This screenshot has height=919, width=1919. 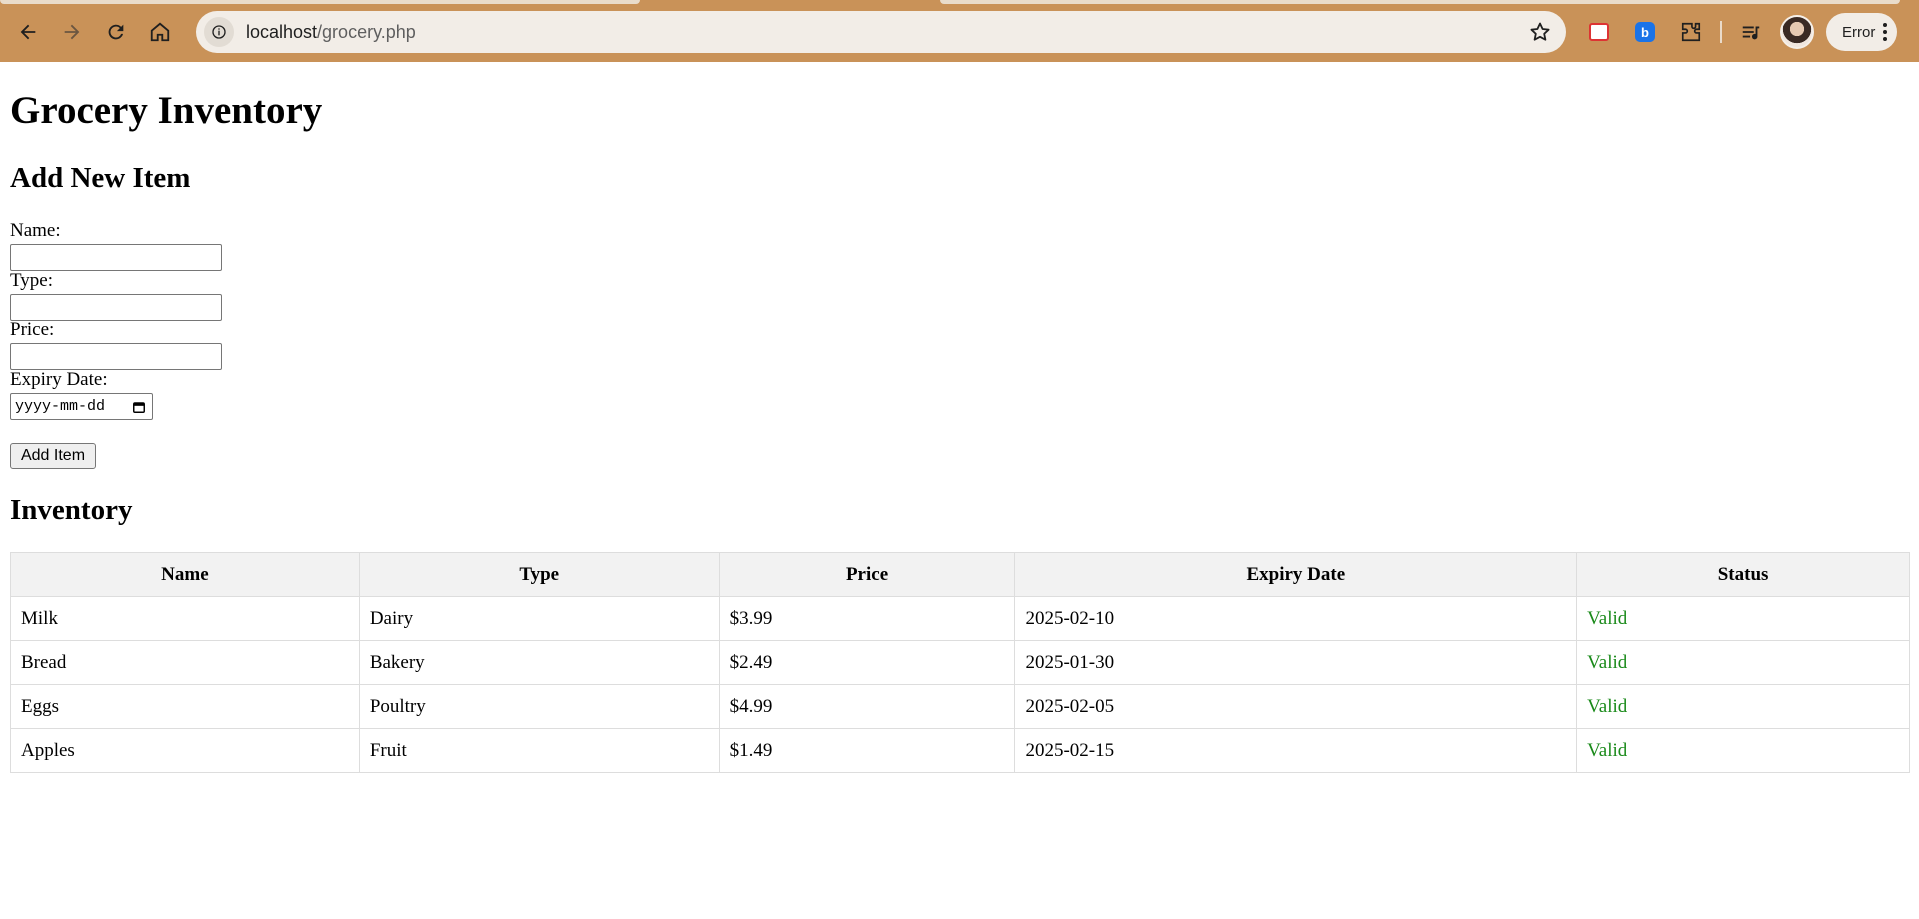 I want to click on browser-toolbar: localhost/grocery.php b Error, so click(x=959, y=31).